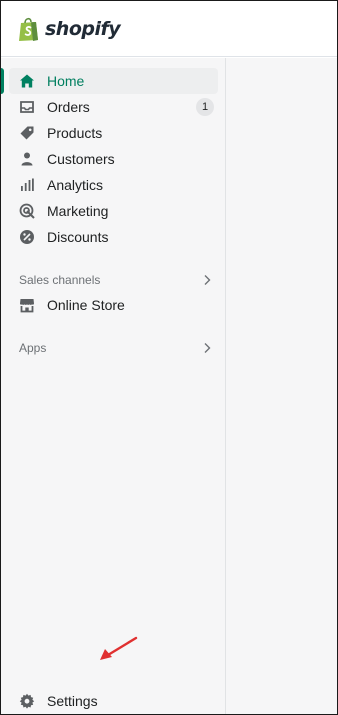 The width and height of the screenshot is (338, 715). Describe the element at coordinates (113, 211) in the screenshot. I see `nav-item-marketing: Marketing` at that location.